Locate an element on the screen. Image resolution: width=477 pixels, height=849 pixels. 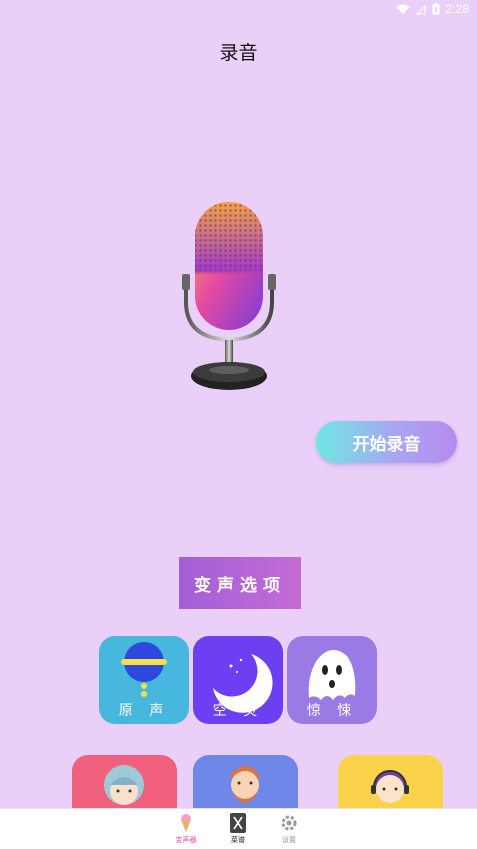
bottom-tab-bar: 变声器 菜谱 设置 is located at coordinates (238, 828).